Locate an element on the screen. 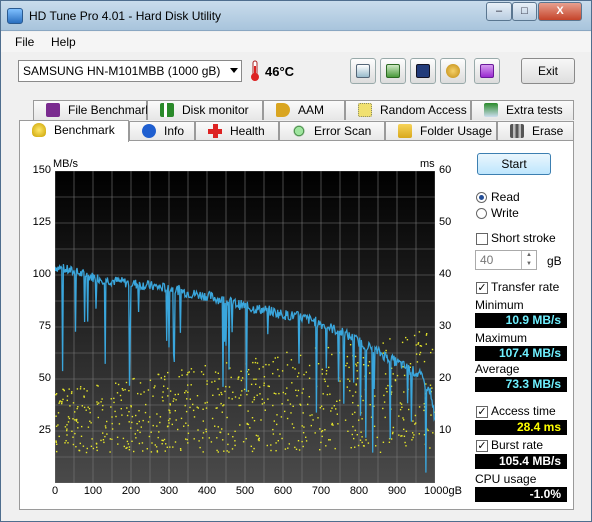  short-stroke-checkbox is located at coordinates (482, 239).